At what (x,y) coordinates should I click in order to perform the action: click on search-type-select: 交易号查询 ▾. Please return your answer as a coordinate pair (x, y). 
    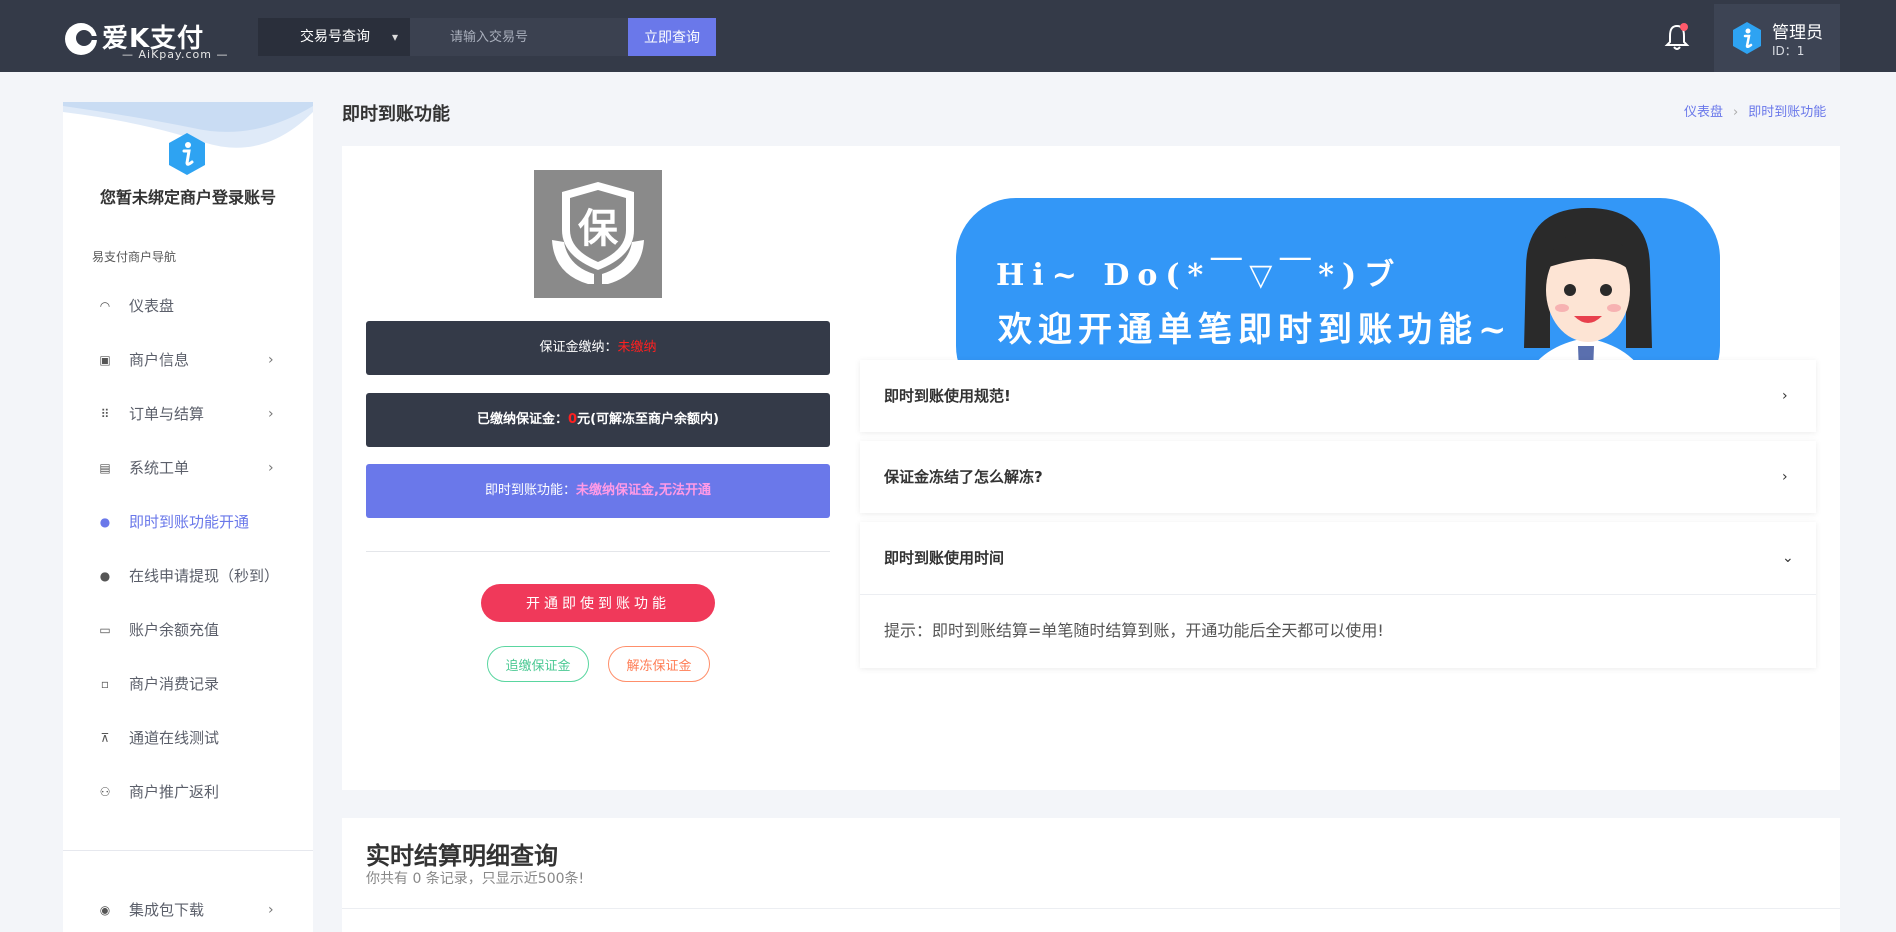
    Looking at the image, I should click on (334, 37).